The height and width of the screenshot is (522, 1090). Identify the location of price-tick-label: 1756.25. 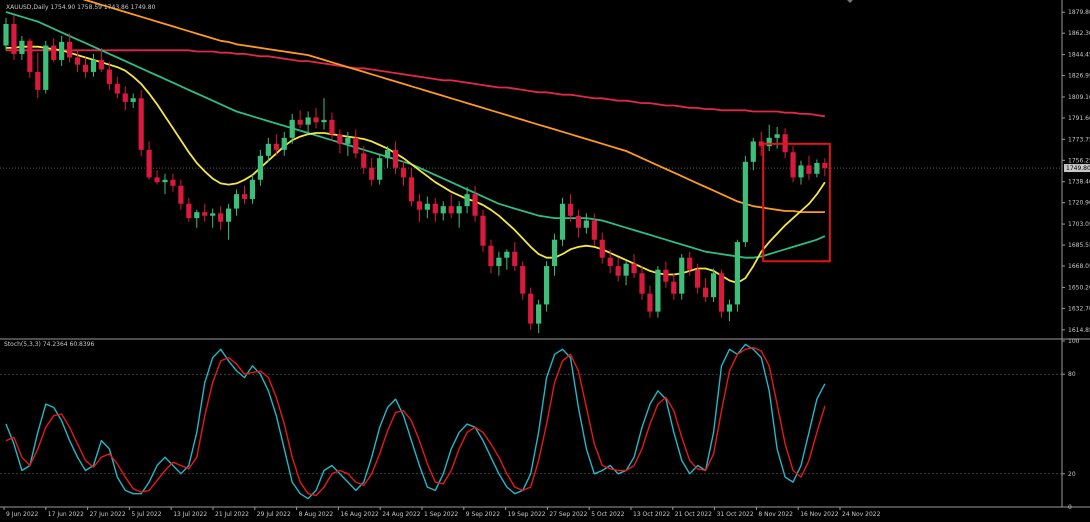
(1079, 160).